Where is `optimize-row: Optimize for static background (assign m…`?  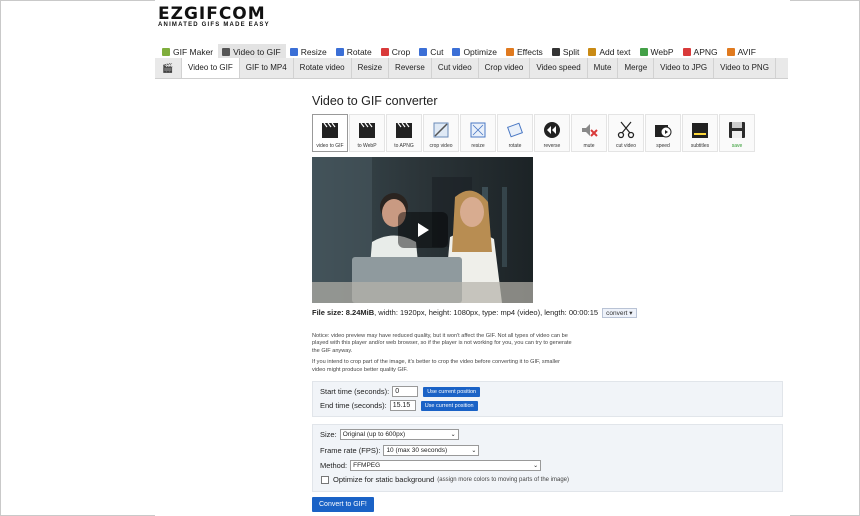
optimize-row: Optimize for static background (assign m… is located at coordinates (445, 479).